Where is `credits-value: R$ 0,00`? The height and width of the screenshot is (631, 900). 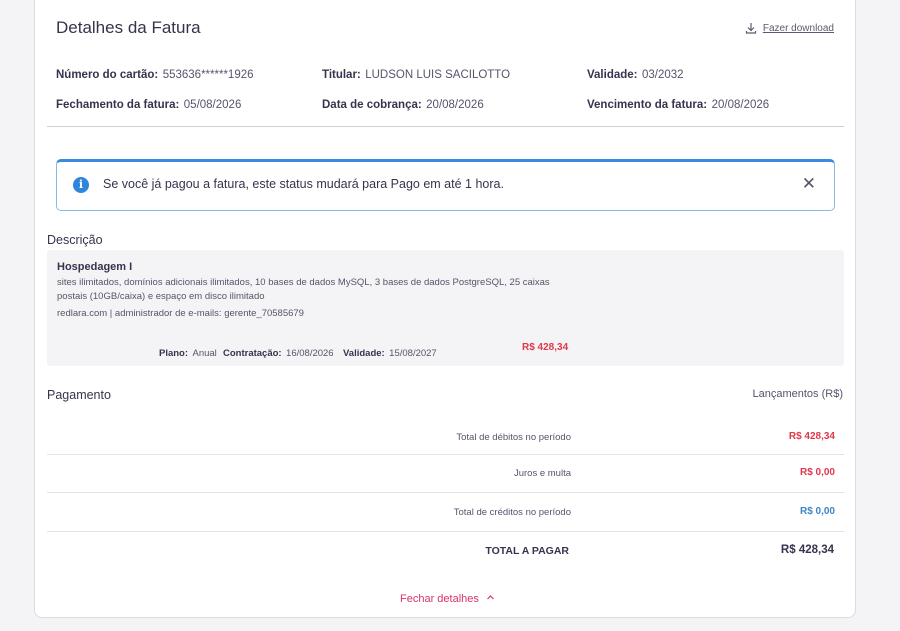 credits-value: R$ 0,00 is located at coordinates (817, 511).